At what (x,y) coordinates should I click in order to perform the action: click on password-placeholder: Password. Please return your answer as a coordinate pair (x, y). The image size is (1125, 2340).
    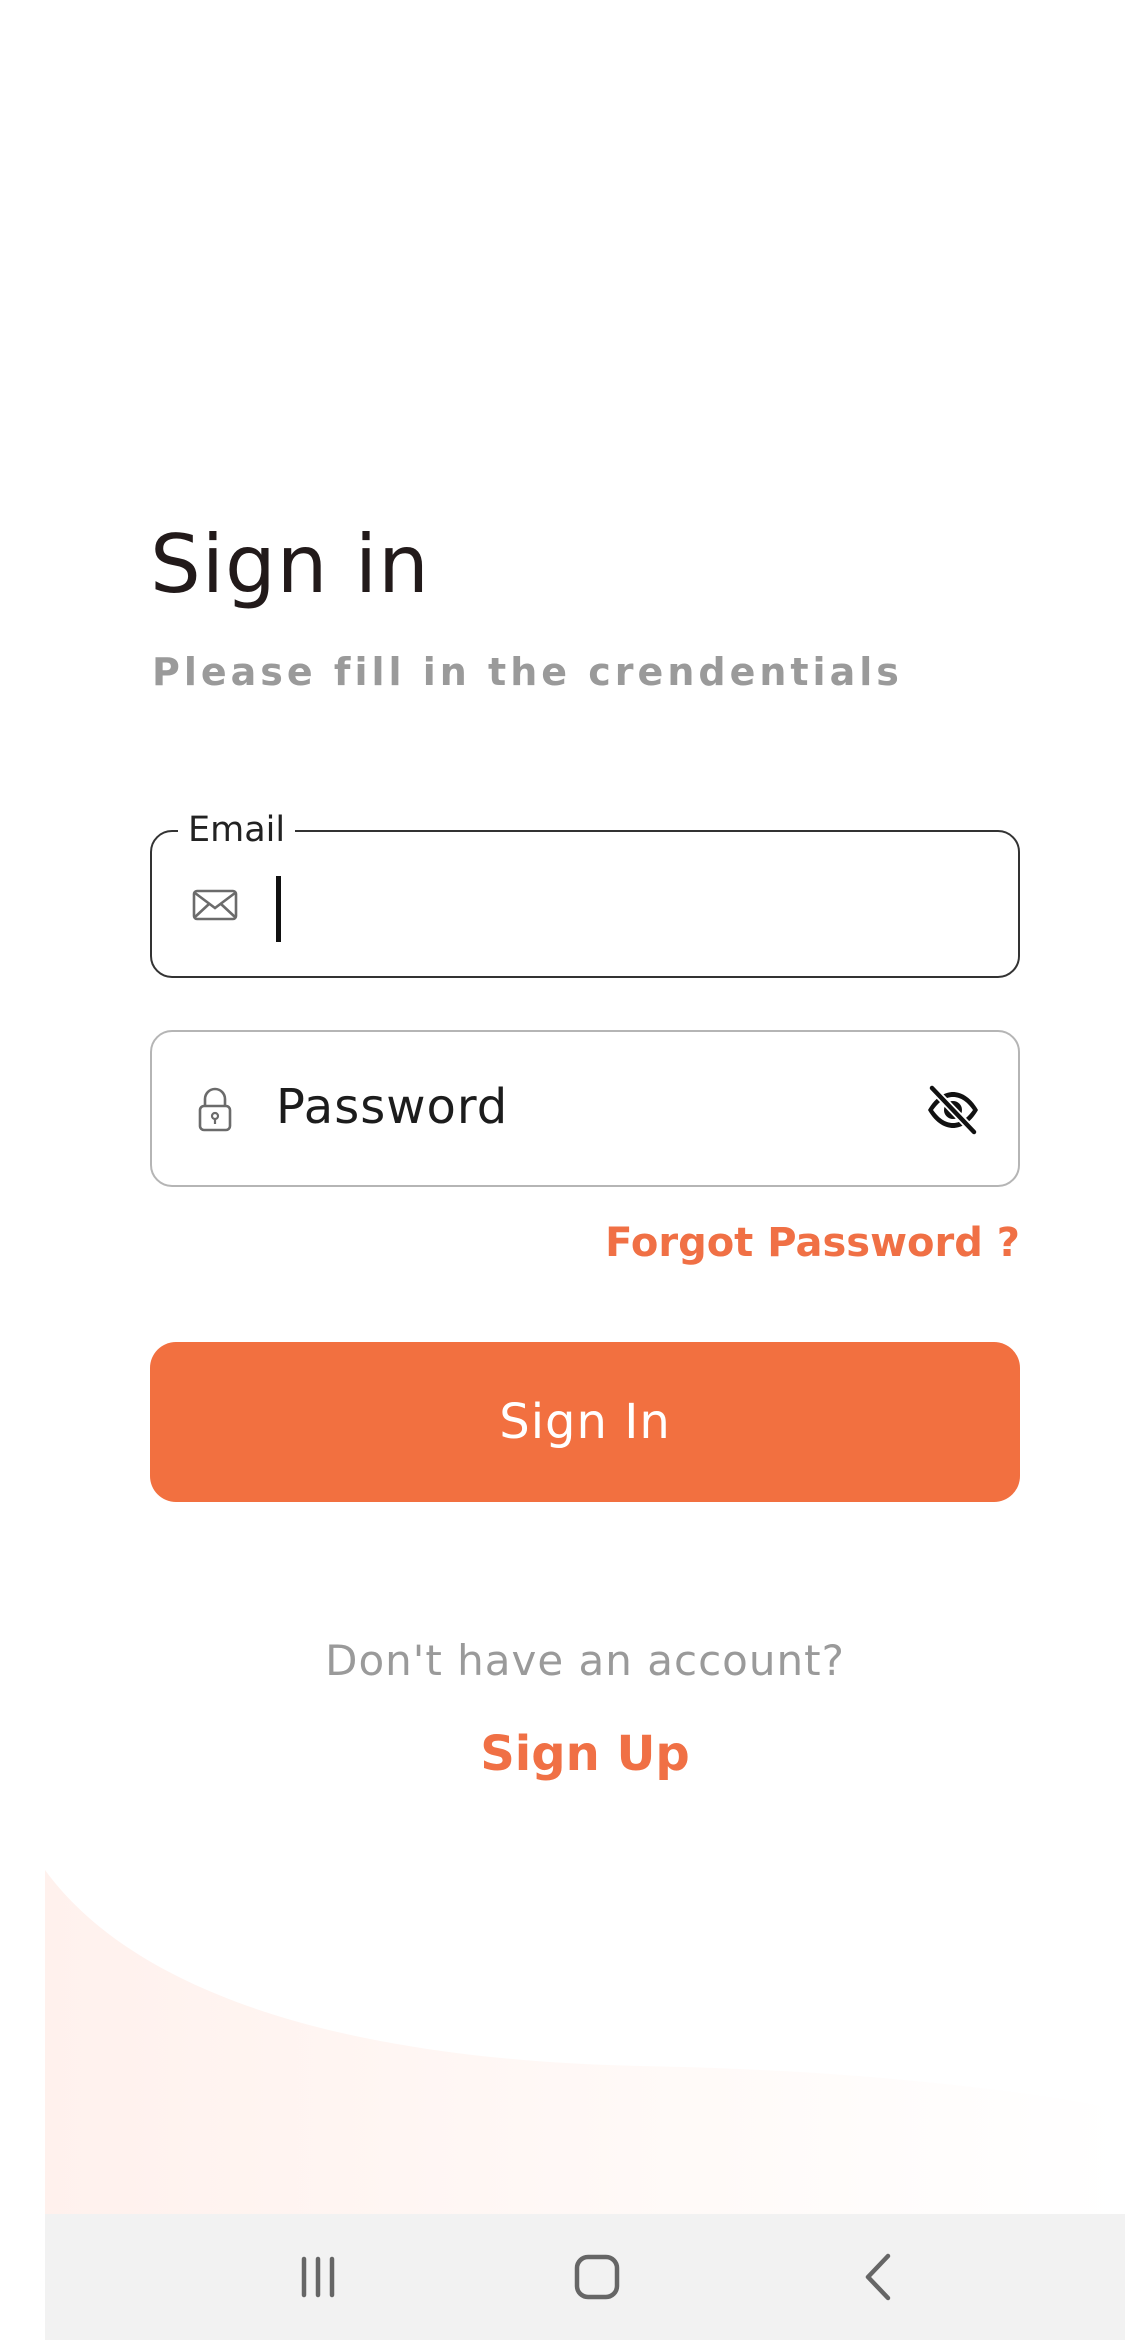
    Looking at the image, I should click on (392, 1107).